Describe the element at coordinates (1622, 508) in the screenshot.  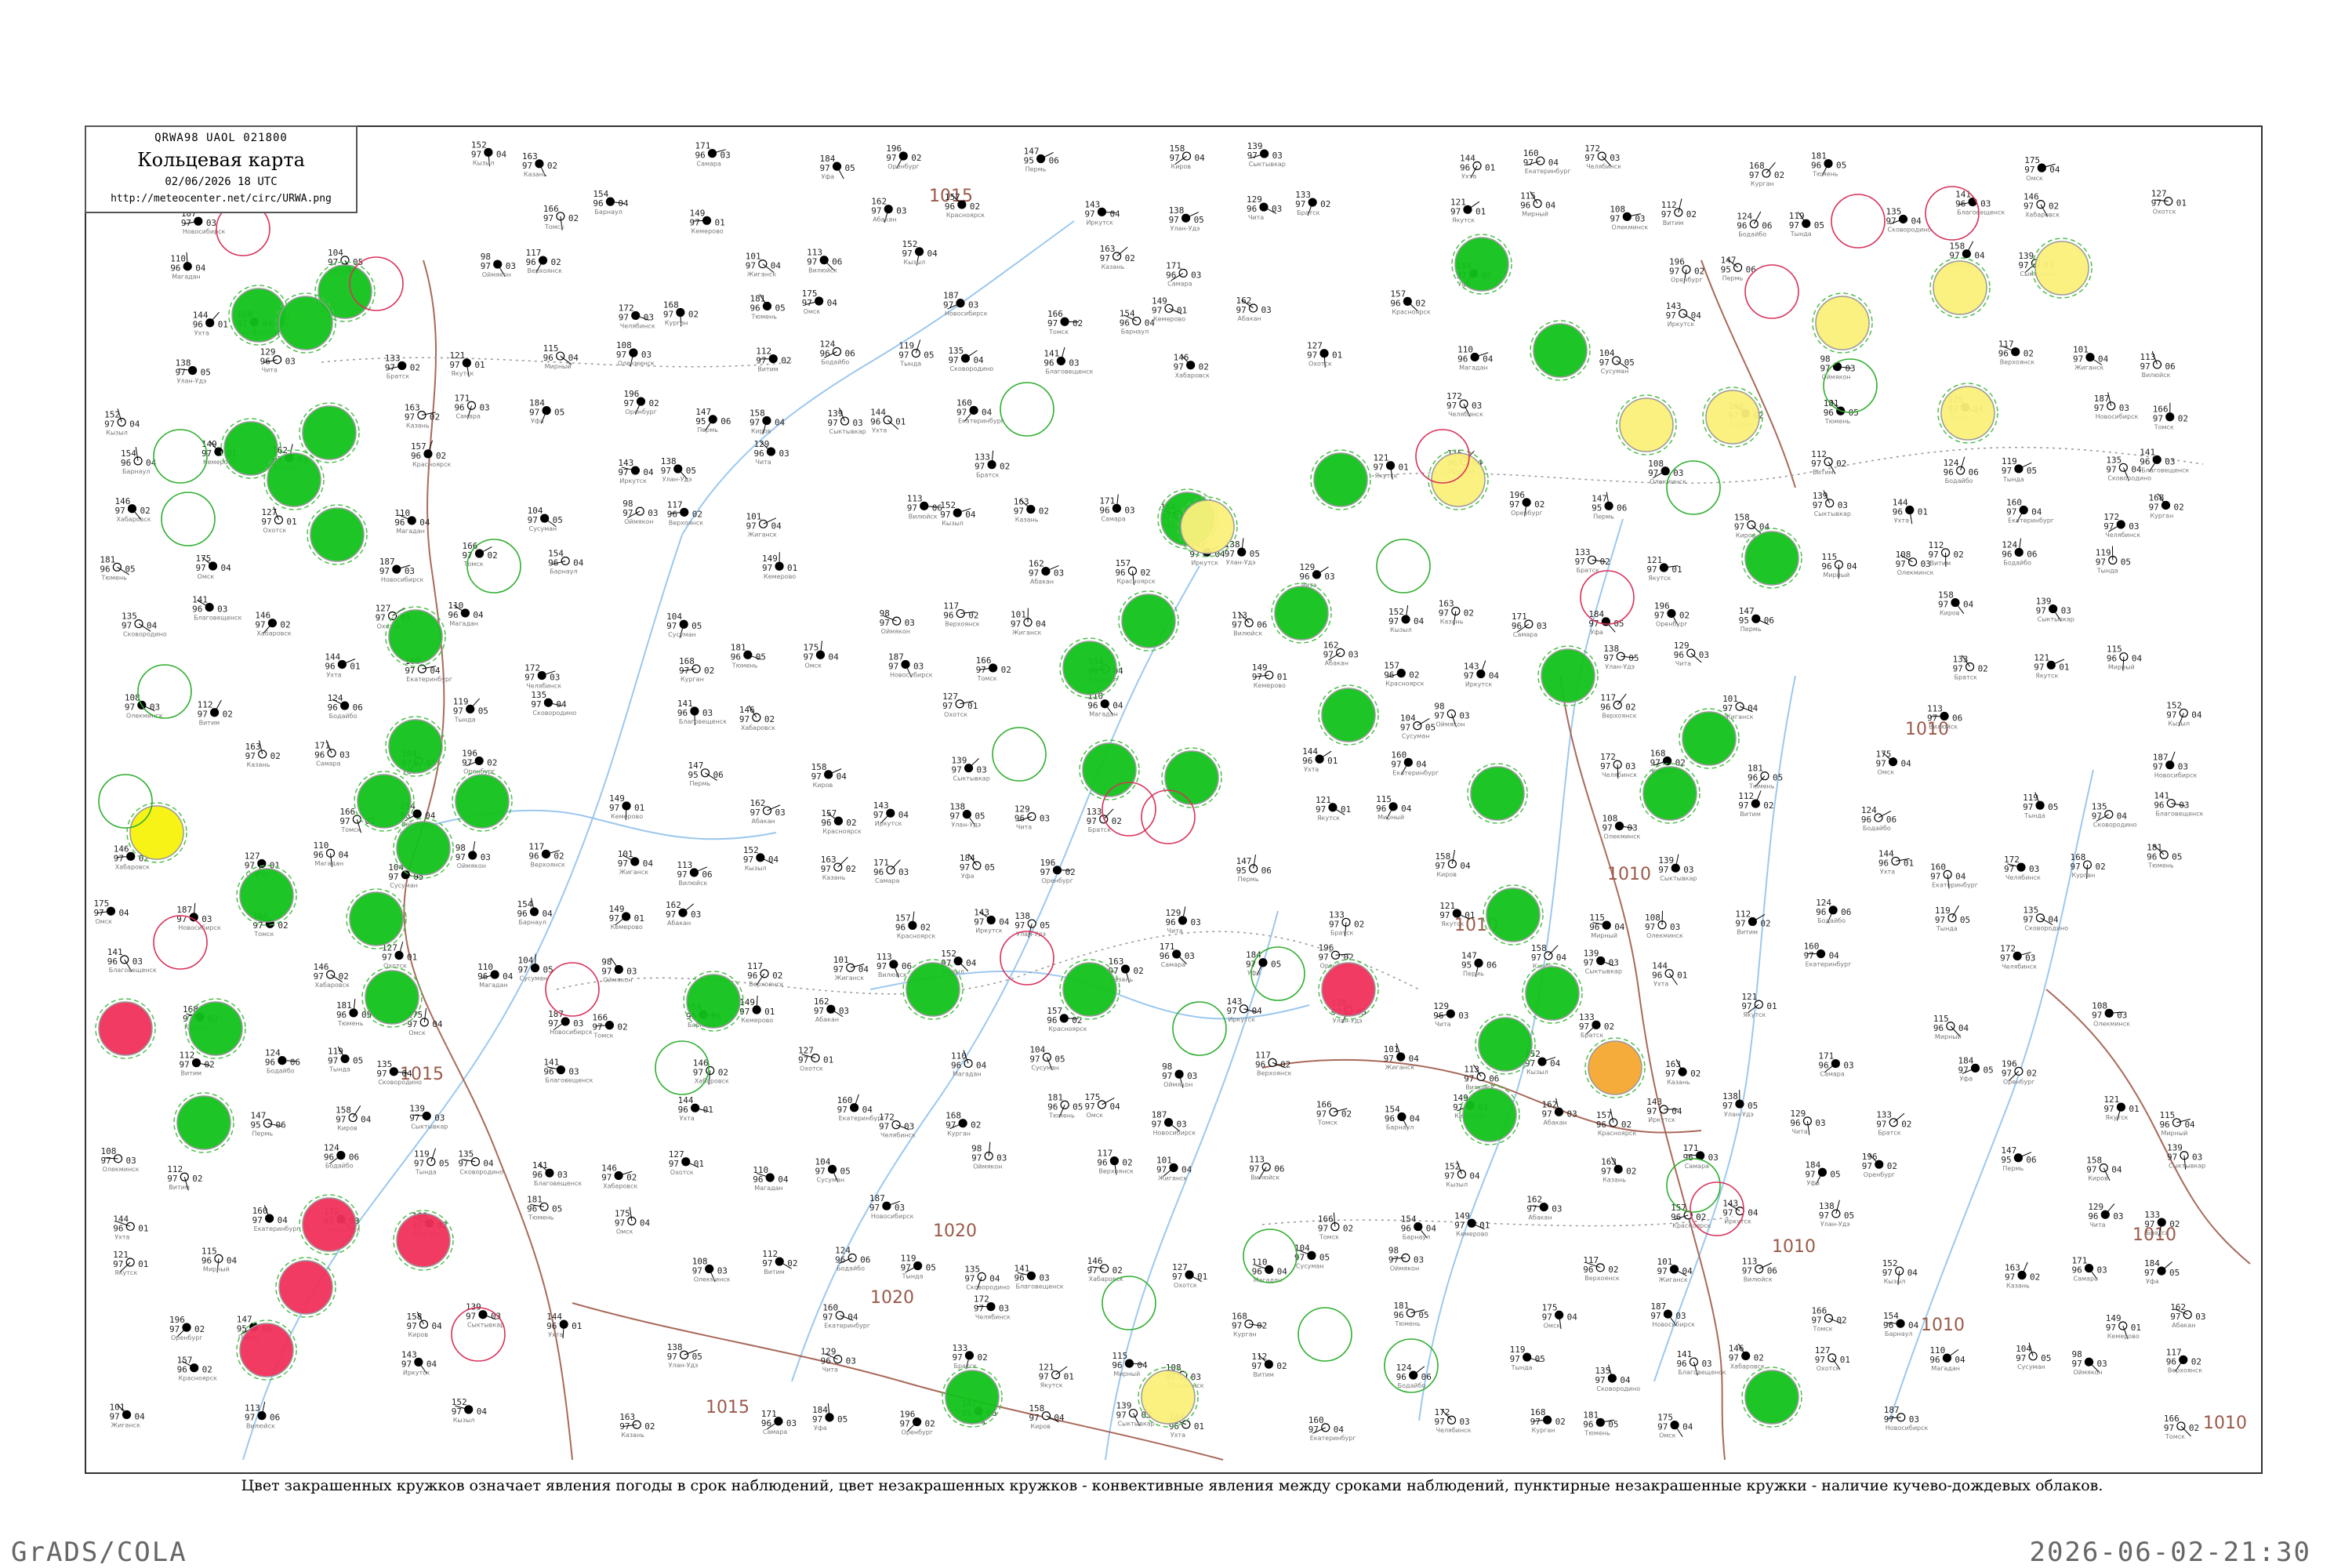
I see `station-pressure-tendency: 06` at that location.